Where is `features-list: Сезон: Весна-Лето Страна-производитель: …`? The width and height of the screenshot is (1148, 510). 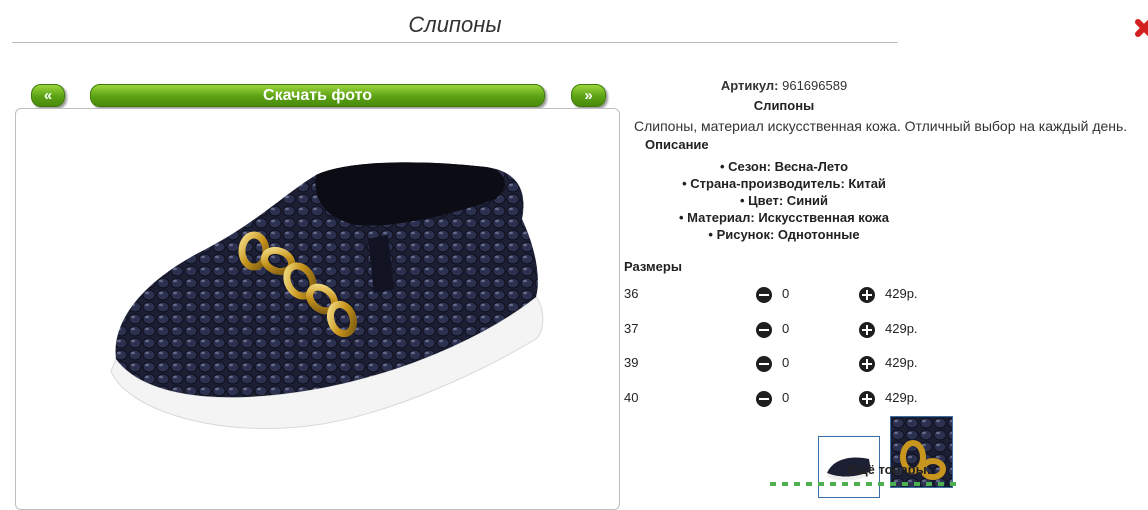 features-list: Сезон: Весна-Лето Страна-производитель: … is located at coordinates (784, 200).